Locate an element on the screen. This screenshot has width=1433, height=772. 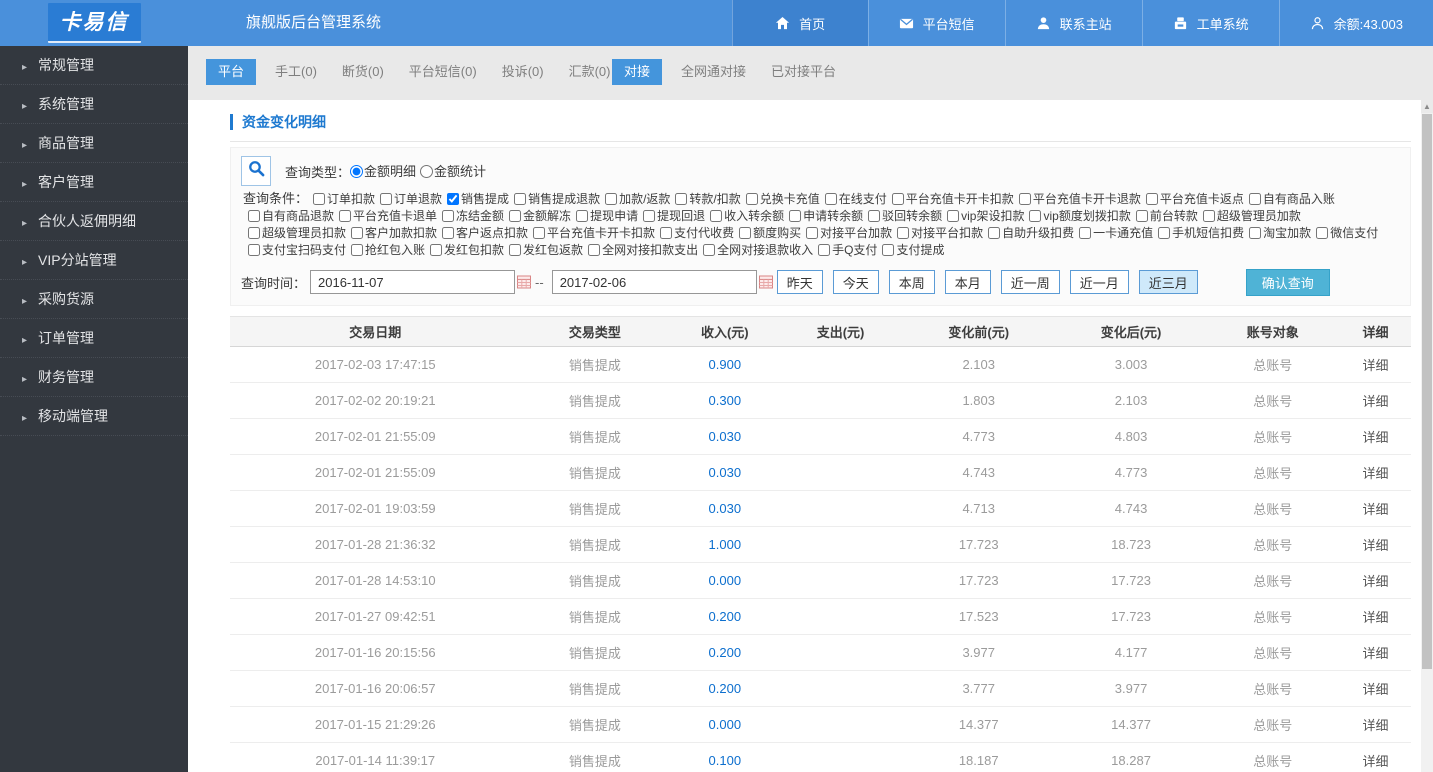
condition-checkbox: 销售提成 is located at coordinates (475, 199).